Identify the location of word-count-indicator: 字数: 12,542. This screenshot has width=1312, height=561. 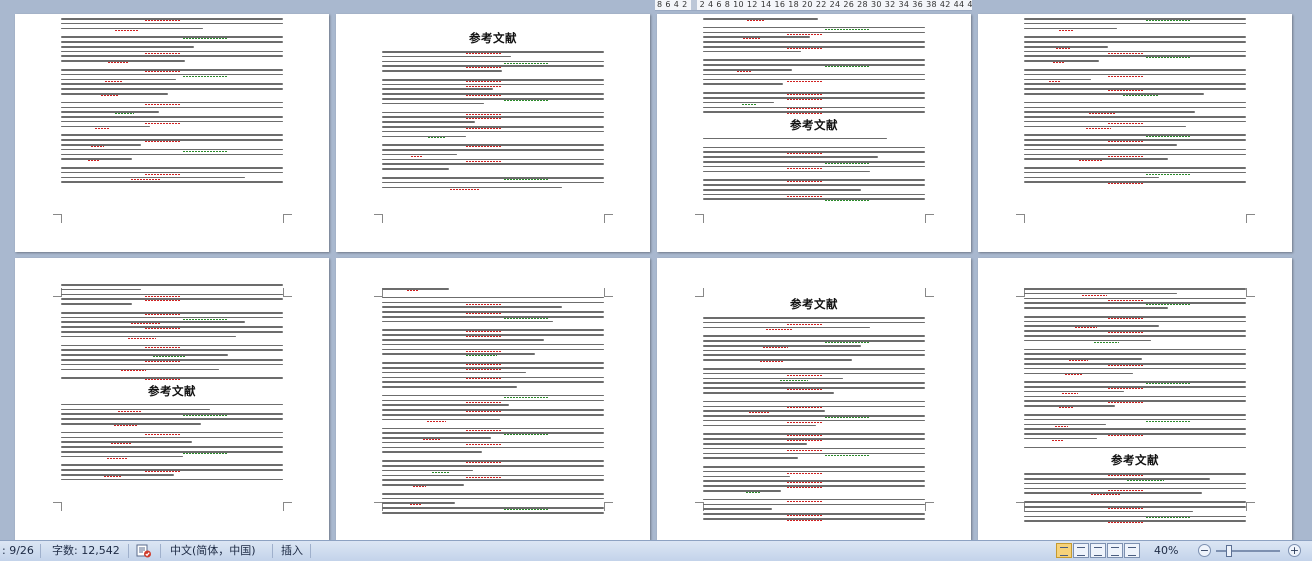
(86, 551).